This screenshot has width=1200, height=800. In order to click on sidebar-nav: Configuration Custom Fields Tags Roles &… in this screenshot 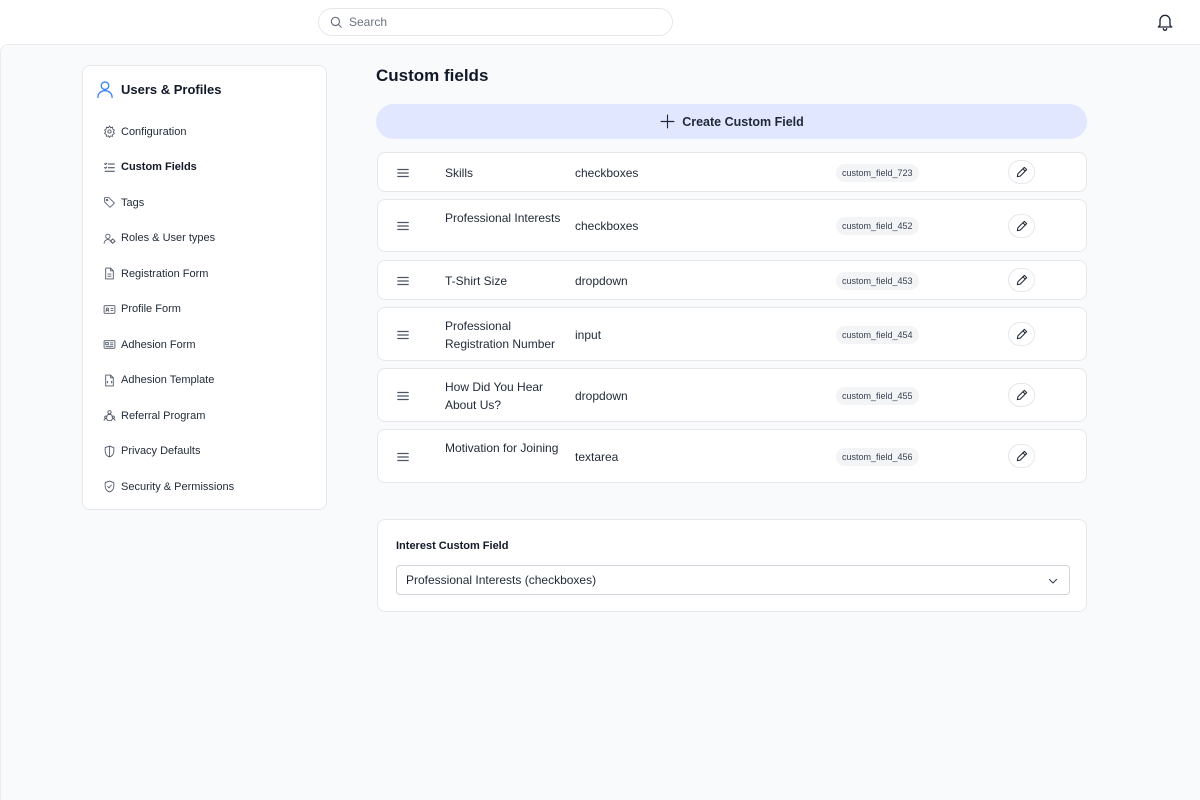, I will do `click(210, 309)`.